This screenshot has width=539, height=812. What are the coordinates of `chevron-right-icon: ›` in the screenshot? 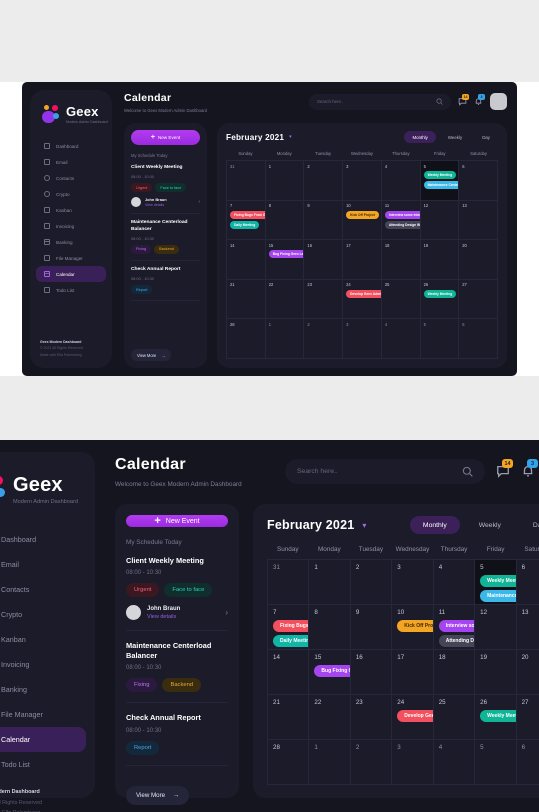 It's located at (199, 202).